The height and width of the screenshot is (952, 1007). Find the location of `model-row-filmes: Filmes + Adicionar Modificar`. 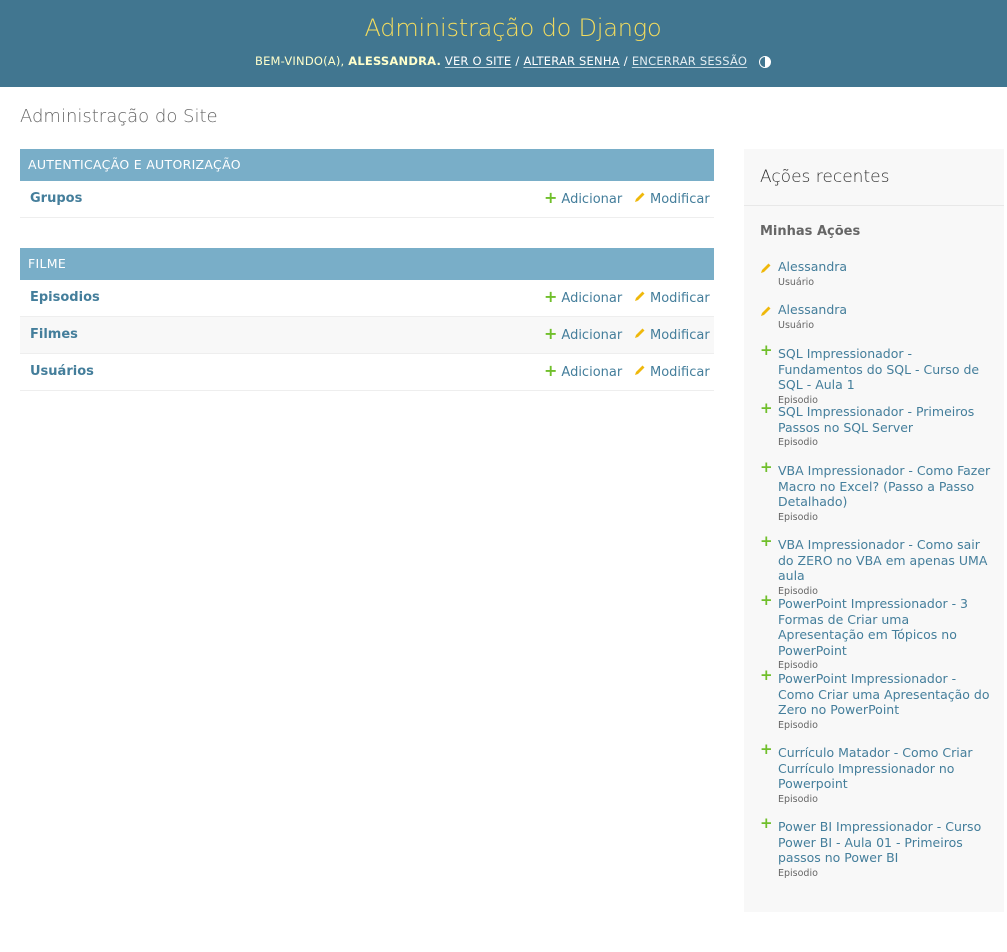

model-row-filmes: Filmes + Adicionar Modificar is located at coordinates (367, 335).